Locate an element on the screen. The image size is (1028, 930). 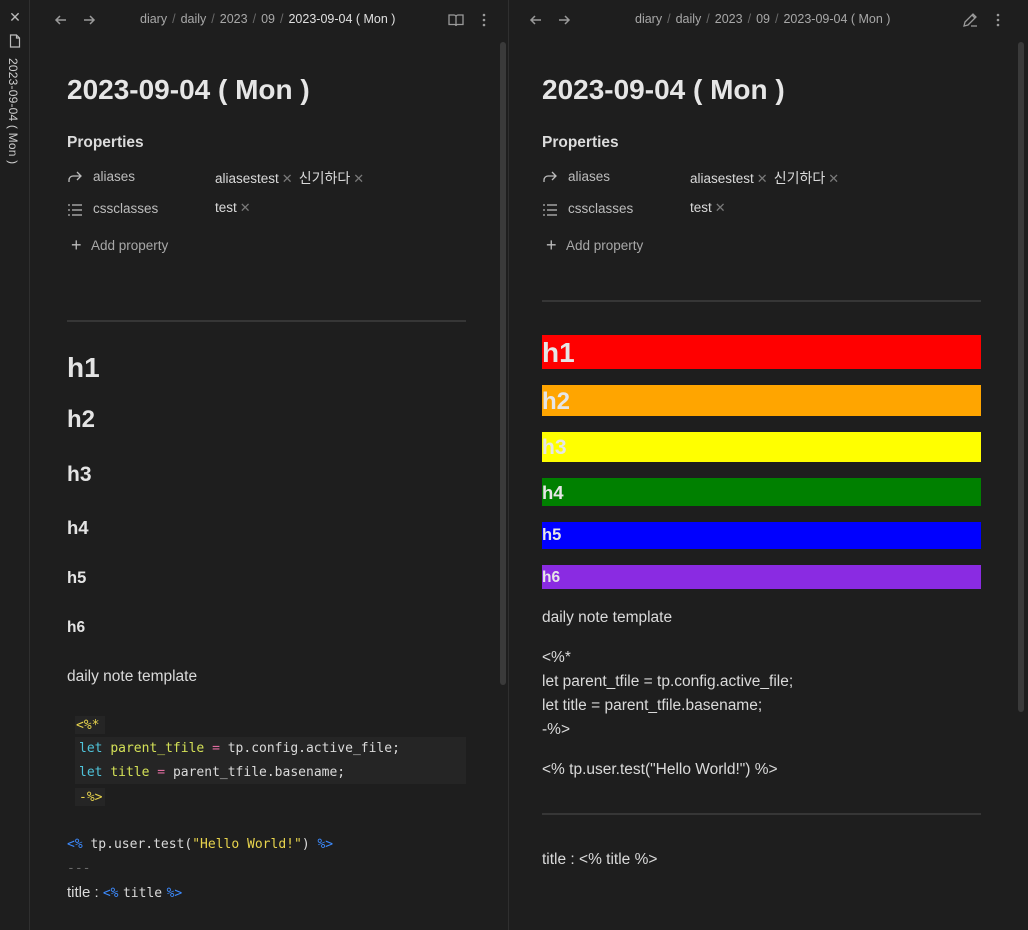
right-header: diary / daily/2023/09/2023-09-04 ( Mon ) is located at coordinates (769, 20).